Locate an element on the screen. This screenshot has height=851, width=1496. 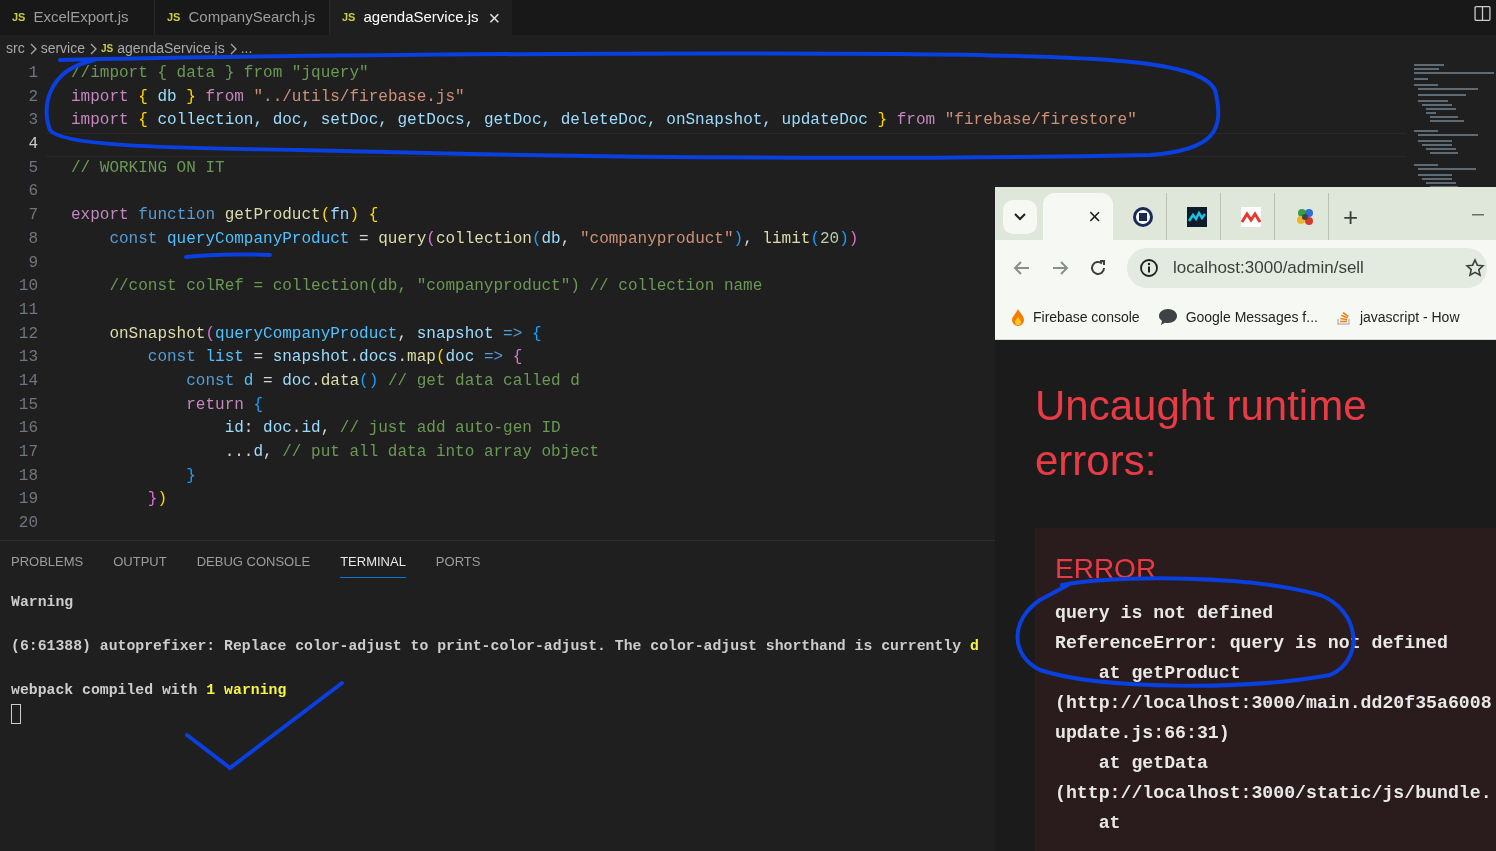
address-bar: localhost:3000/admin/sell is located at coordinates (1307, 267).